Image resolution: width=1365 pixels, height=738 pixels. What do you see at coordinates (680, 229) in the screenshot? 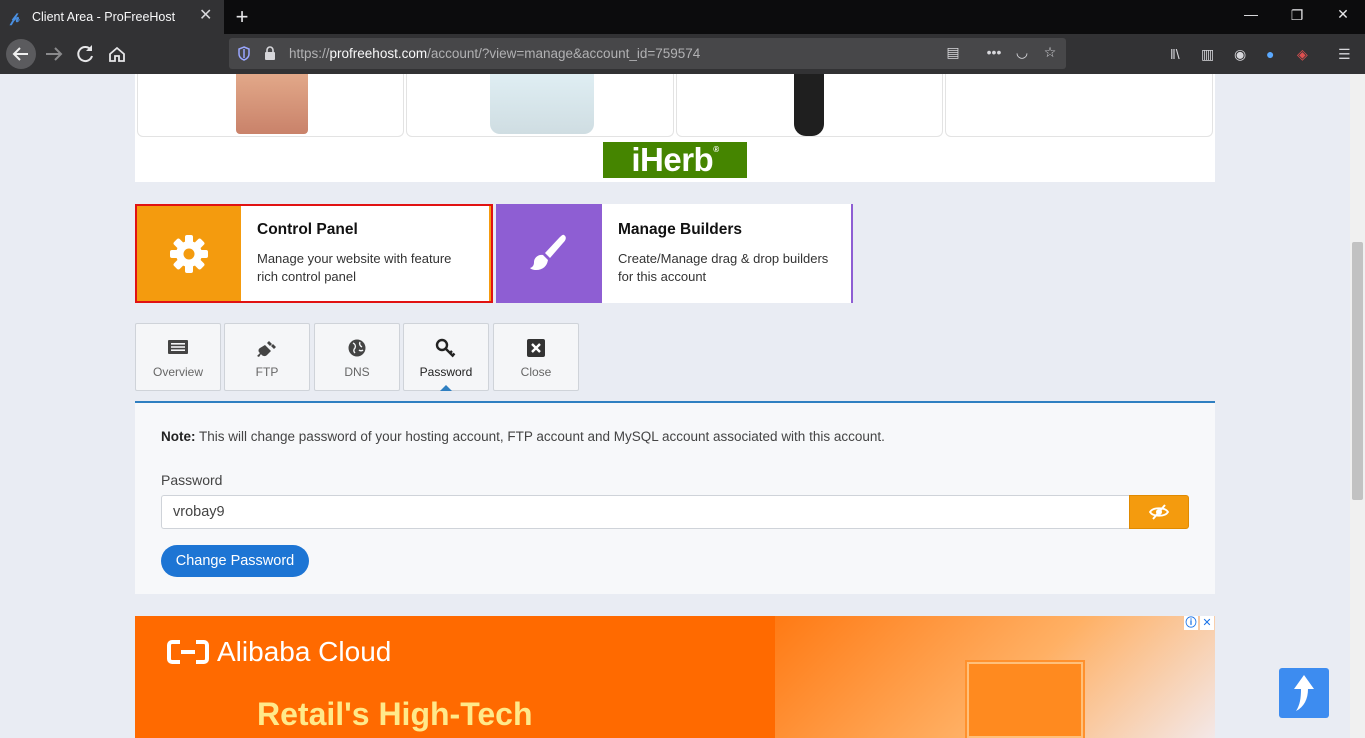
I see `manage-builders-title: Manage Builders` at bounding box center [680, 229].